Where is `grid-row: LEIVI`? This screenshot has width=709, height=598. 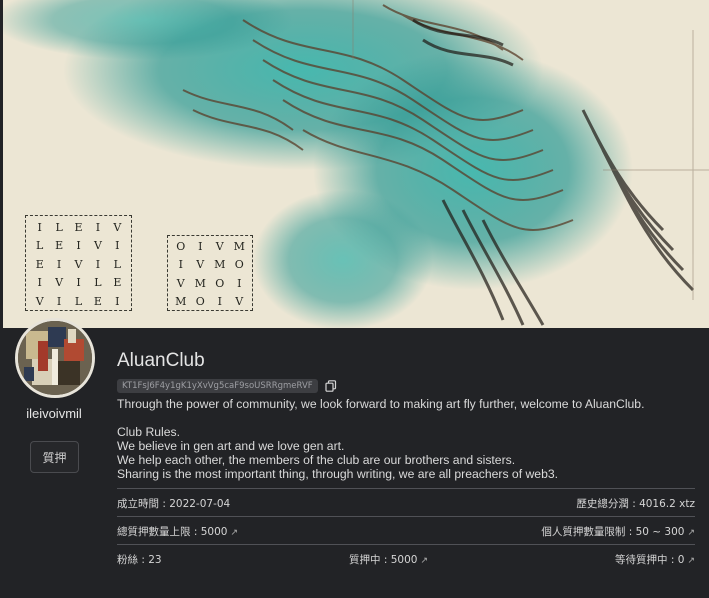
grid-row: LEIVI is located at coordinates (78, 246).